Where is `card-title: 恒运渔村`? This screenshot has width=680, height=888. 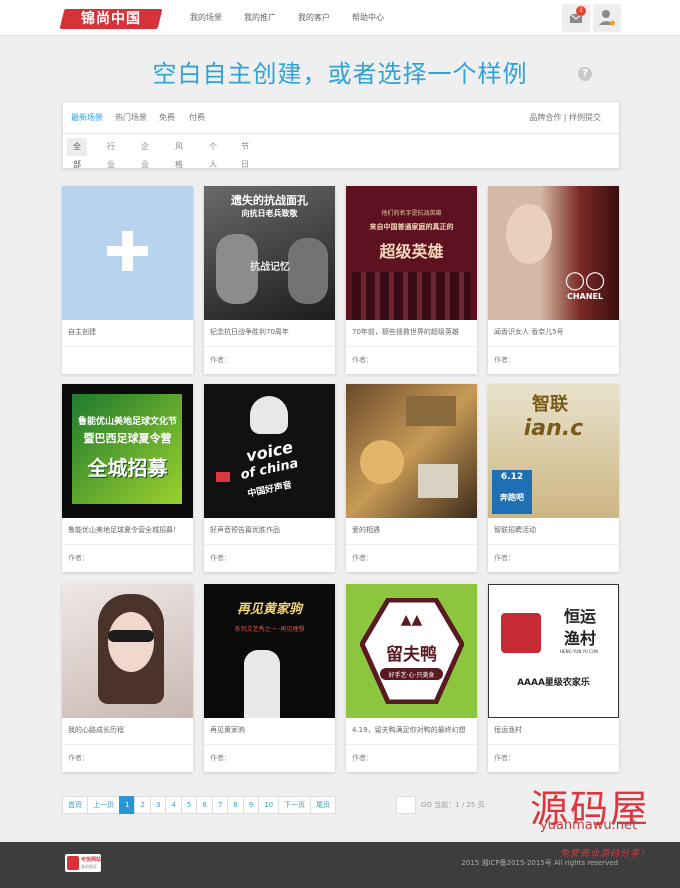 card-title: 恒运渔村 is located at coordinates (508, 730).